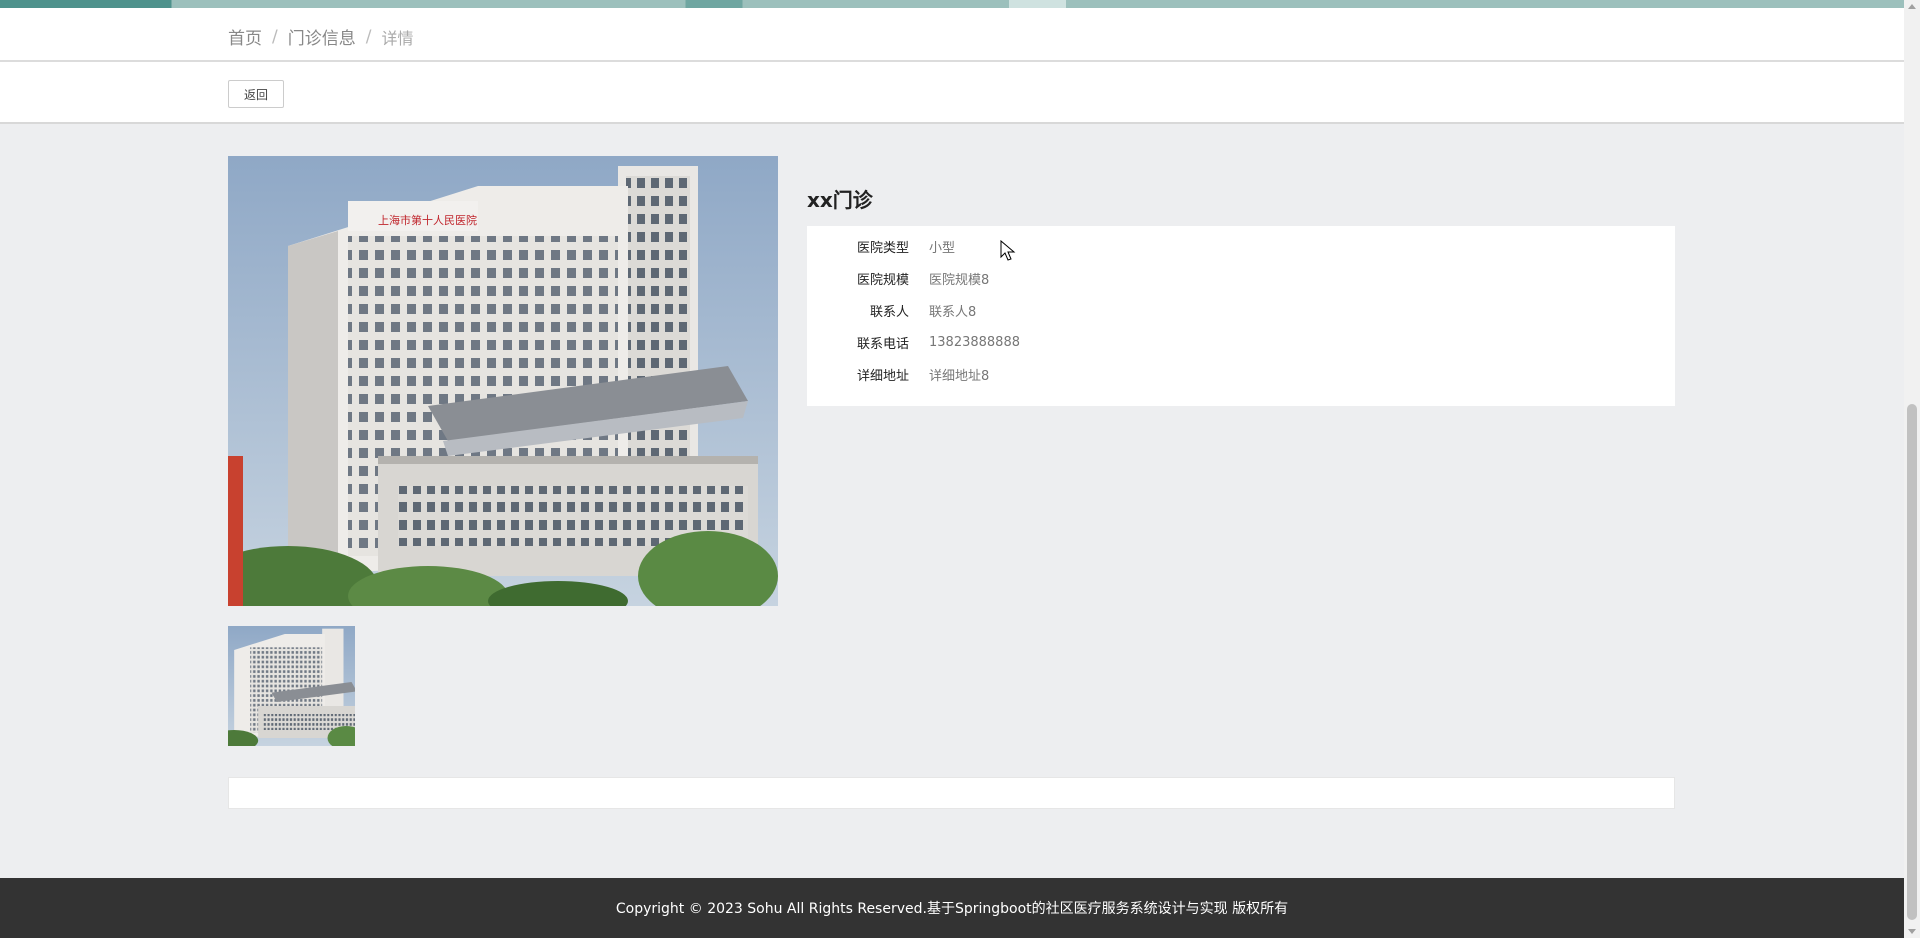 The width and height of the screenshot is (1920, 938). I want to click on info-value: 详细地址8, so click(959, 376).